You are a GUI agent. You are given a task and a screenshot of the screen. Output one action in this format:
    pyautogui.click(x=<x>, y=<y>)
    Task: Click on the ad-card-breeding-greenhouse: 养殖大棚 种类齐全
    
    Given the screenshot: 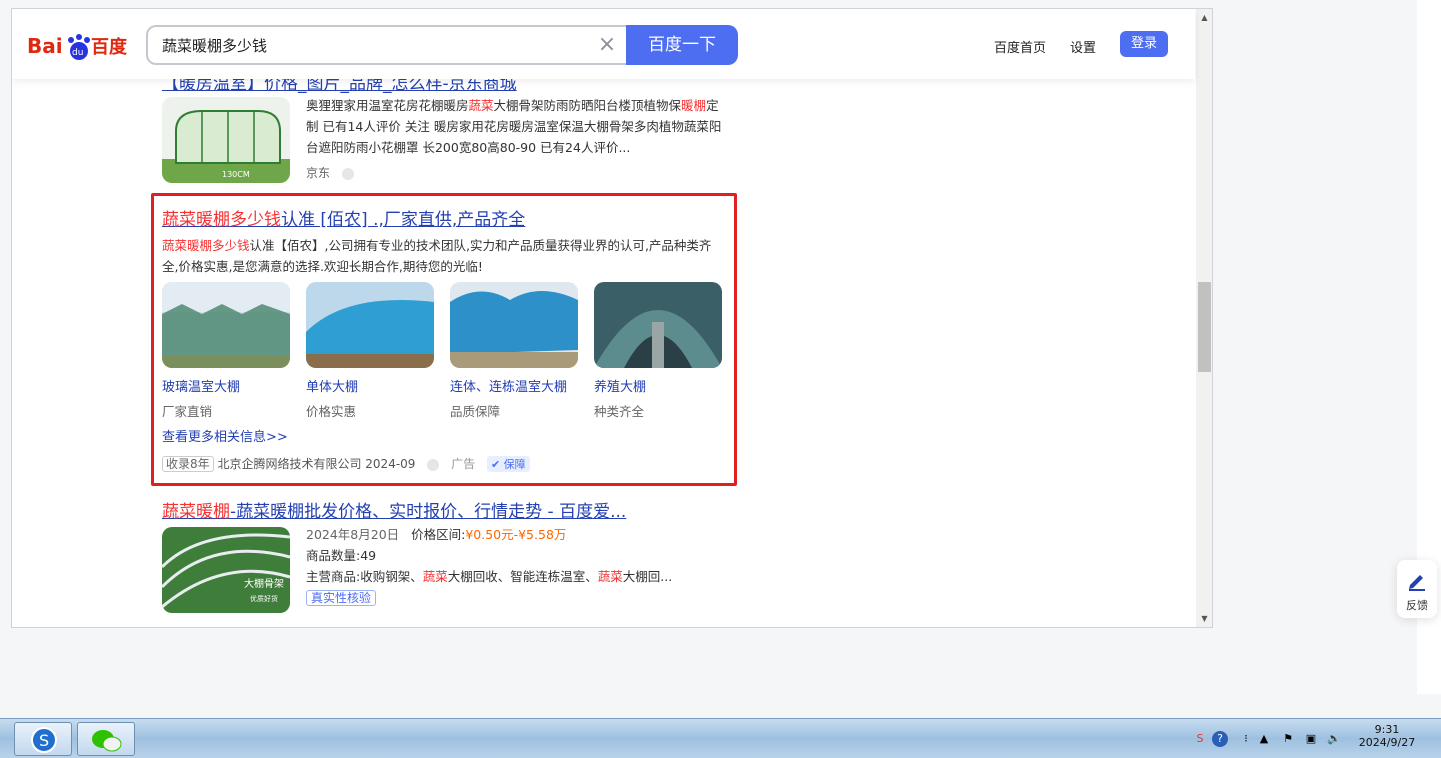 What is the action you would take?
    pyautogui.click(x=658, y=351)
    